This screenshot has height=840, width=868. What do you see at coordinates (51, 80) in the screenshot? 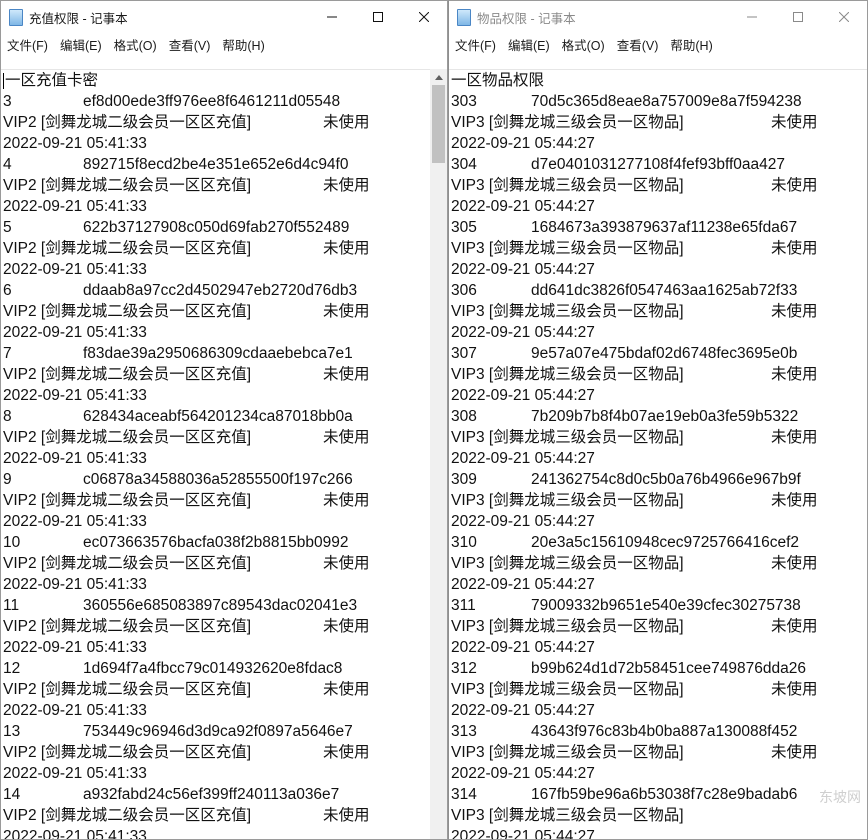
I see `header-line: 一区充值卡密` at bounding box center [51, 80].